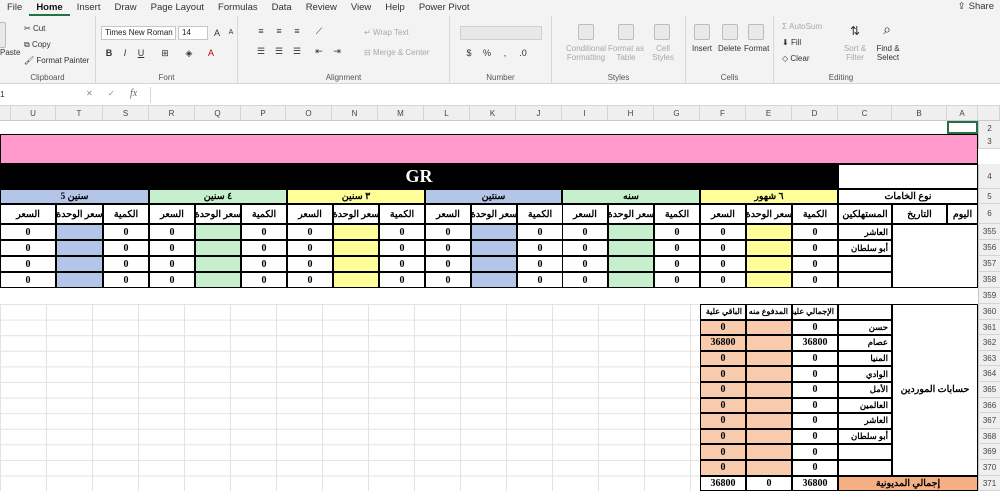  Describe the element at coordinates (756, 32) in the screenshot. I see `format-cells-icon` at that location.